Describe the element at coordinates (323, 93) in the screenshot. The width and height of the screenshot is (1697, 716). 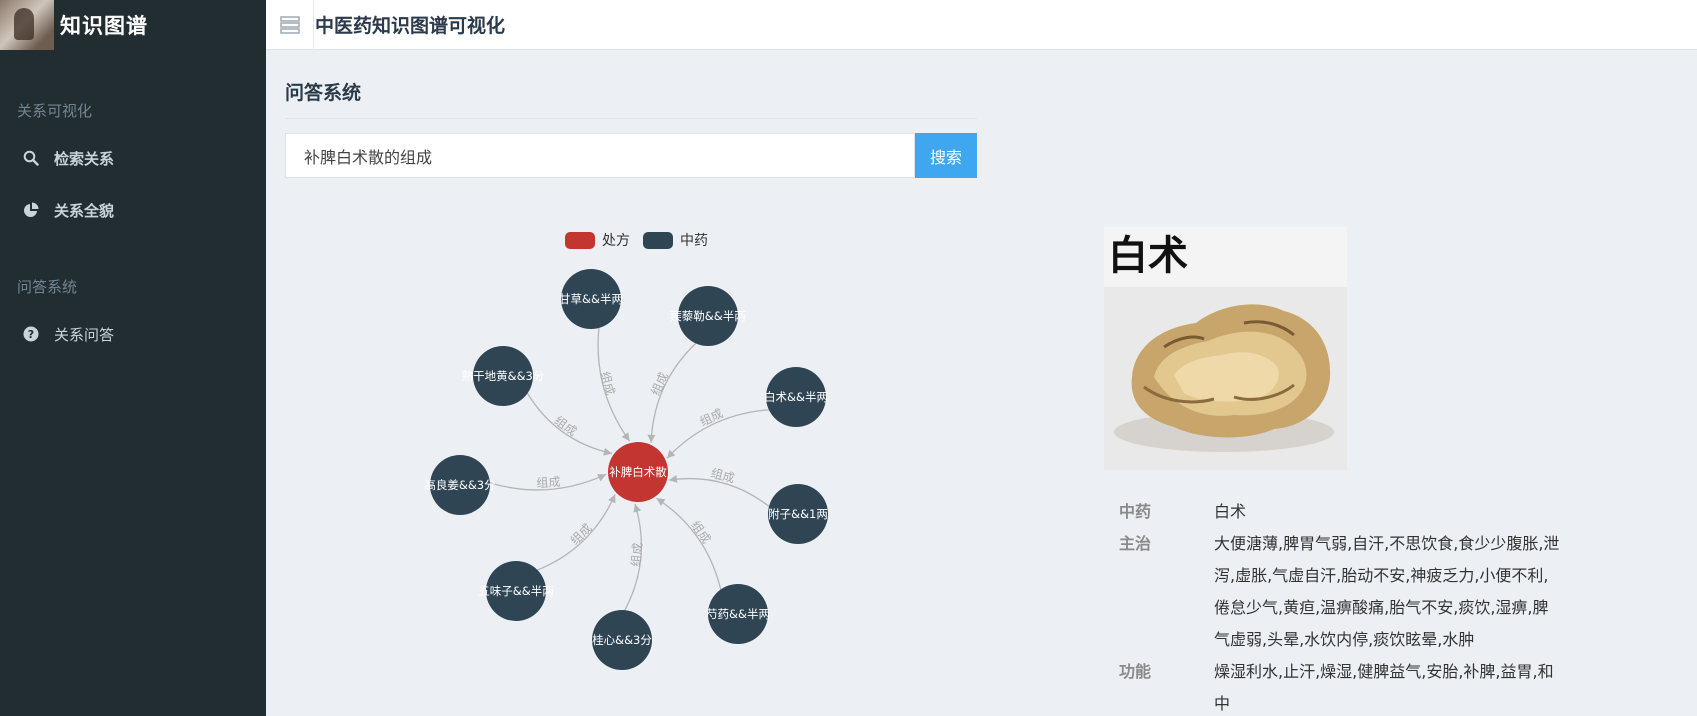
I see `page-title: 问答系统` at that location.